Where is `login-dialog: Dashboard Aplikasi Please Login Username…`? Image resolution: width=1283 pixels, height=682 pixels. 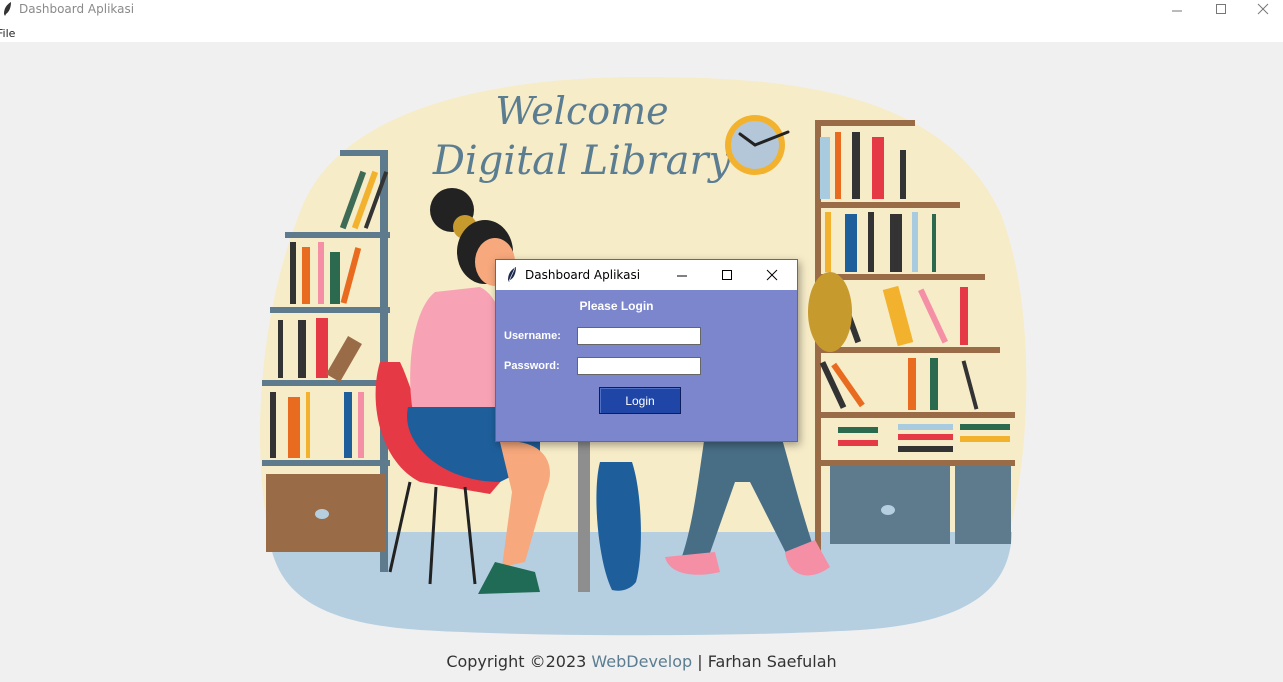
login-dialog: Dashboard Aplikasi Please Login Username… is located at coordinates (646, 350).